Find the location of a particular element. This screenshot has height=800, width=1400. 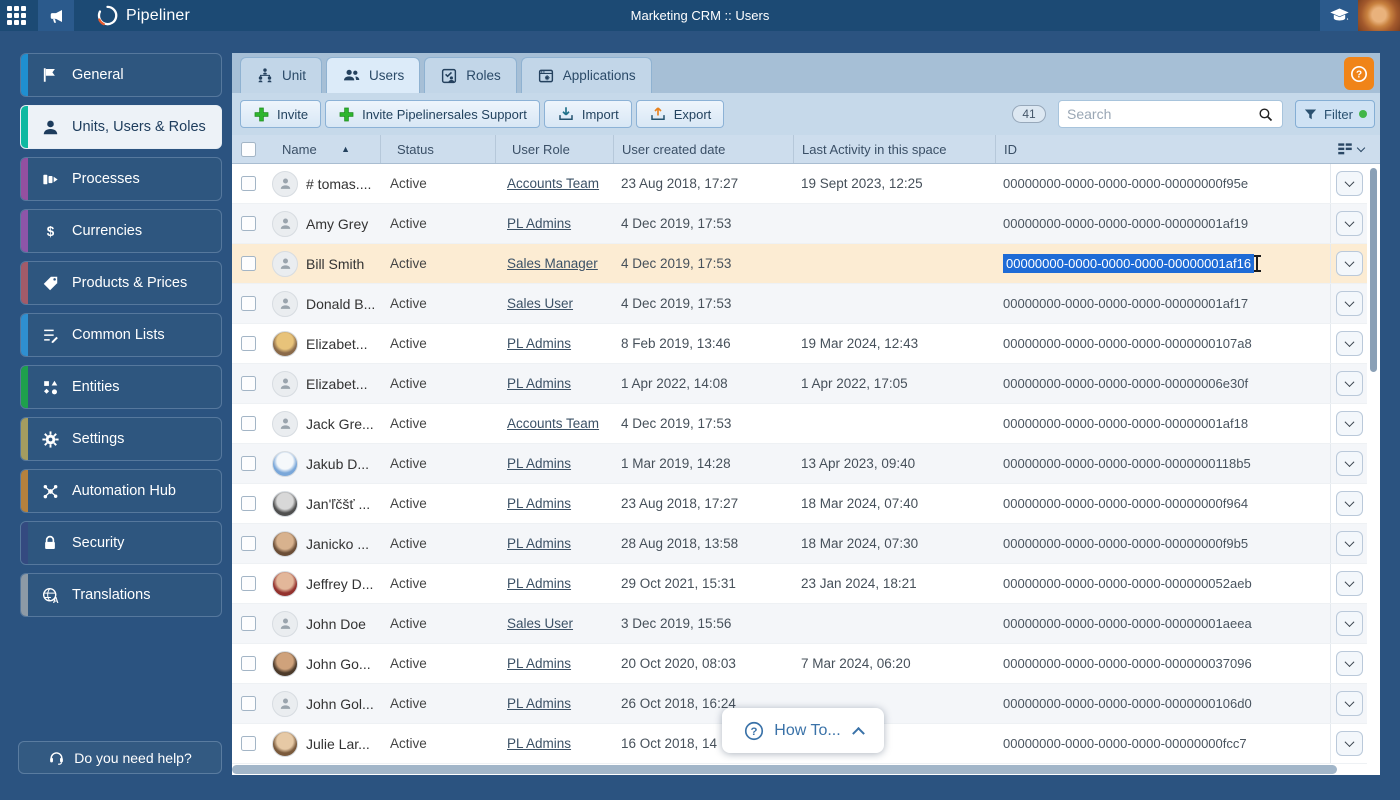

select-all-checkbox is located at coordinates (248, 149).